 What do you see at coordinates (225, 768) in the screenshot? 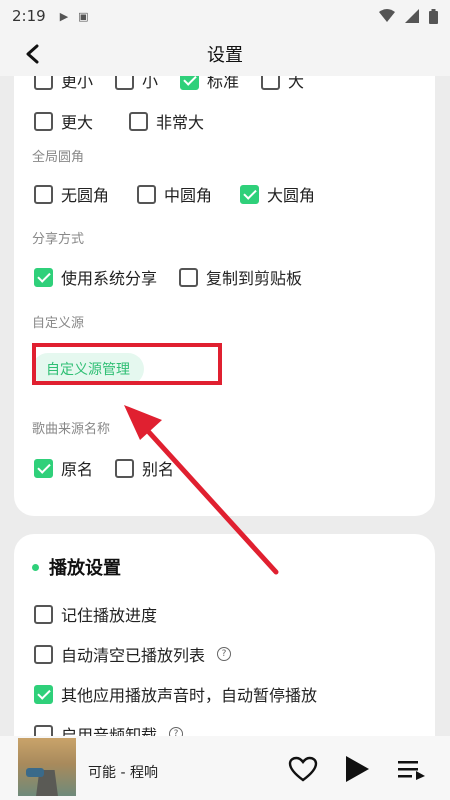
I see `mini-player: 可能 - 程响` at bounding box center [225, 768].